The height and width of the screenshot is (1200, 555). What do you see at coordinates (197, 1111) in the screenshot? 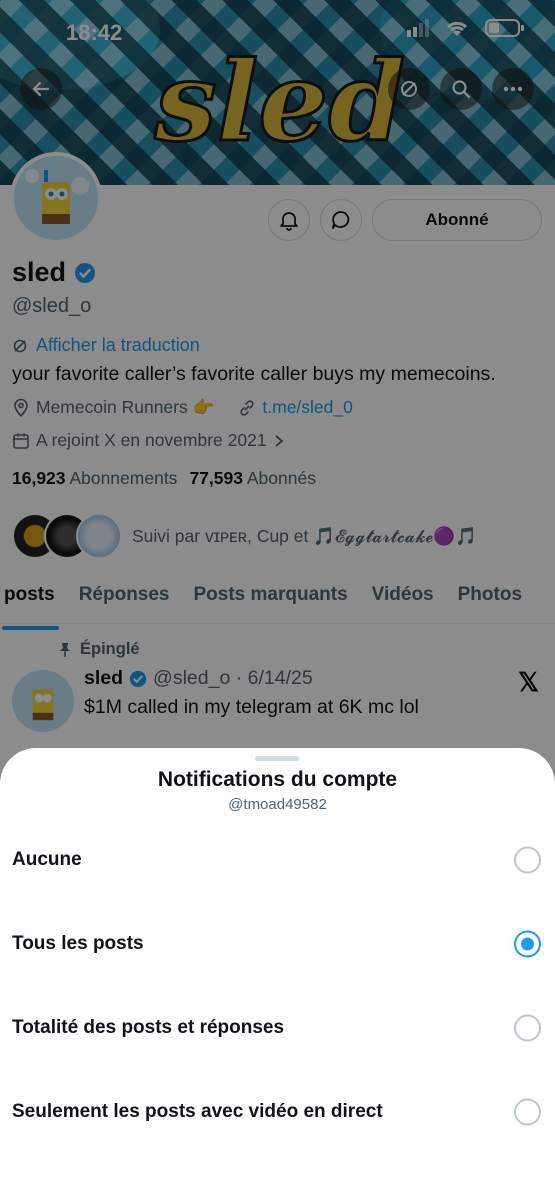
I see `option-label: Seulement les posts avec vidéo en direct` at bounding box center [197, 1111].